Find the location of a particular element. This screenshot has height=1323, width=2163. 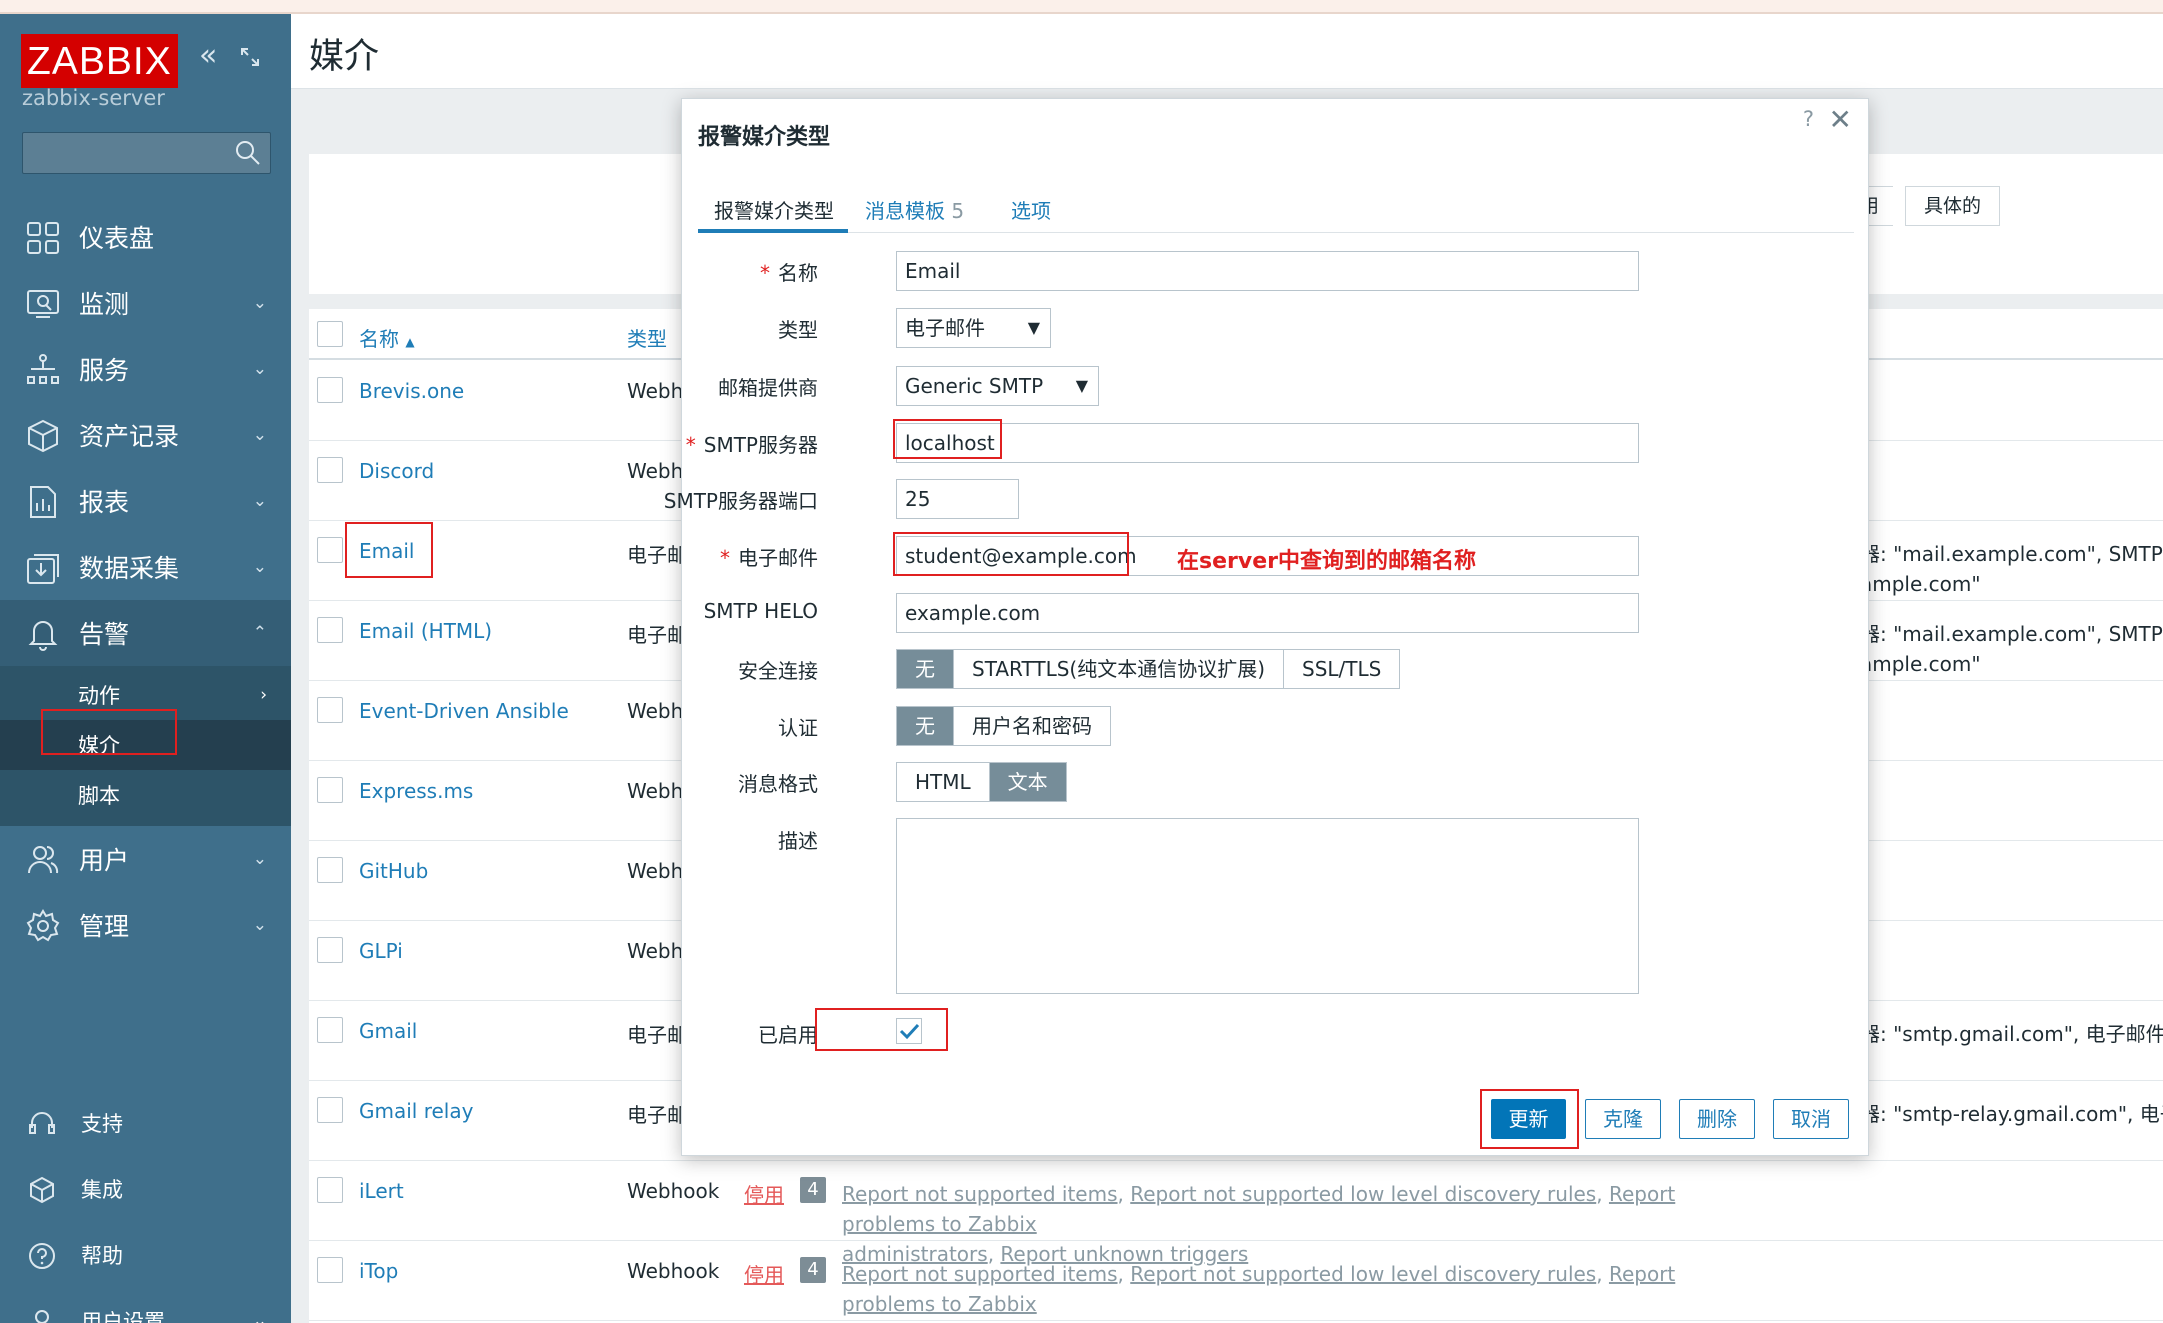

format-toggle: HTML 文本 is located at coordinates (981, 782).